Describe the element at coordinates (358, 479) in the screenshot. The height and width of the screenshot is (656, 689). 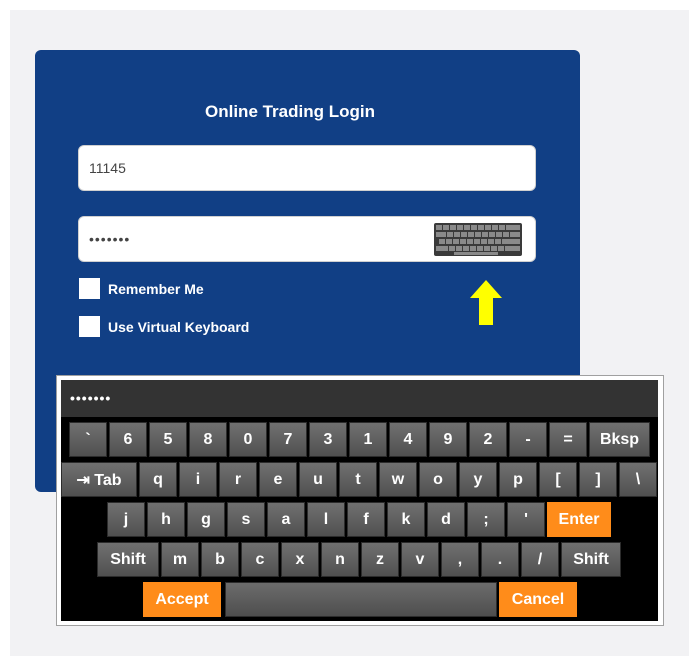
I see `key-t: t` at that location.